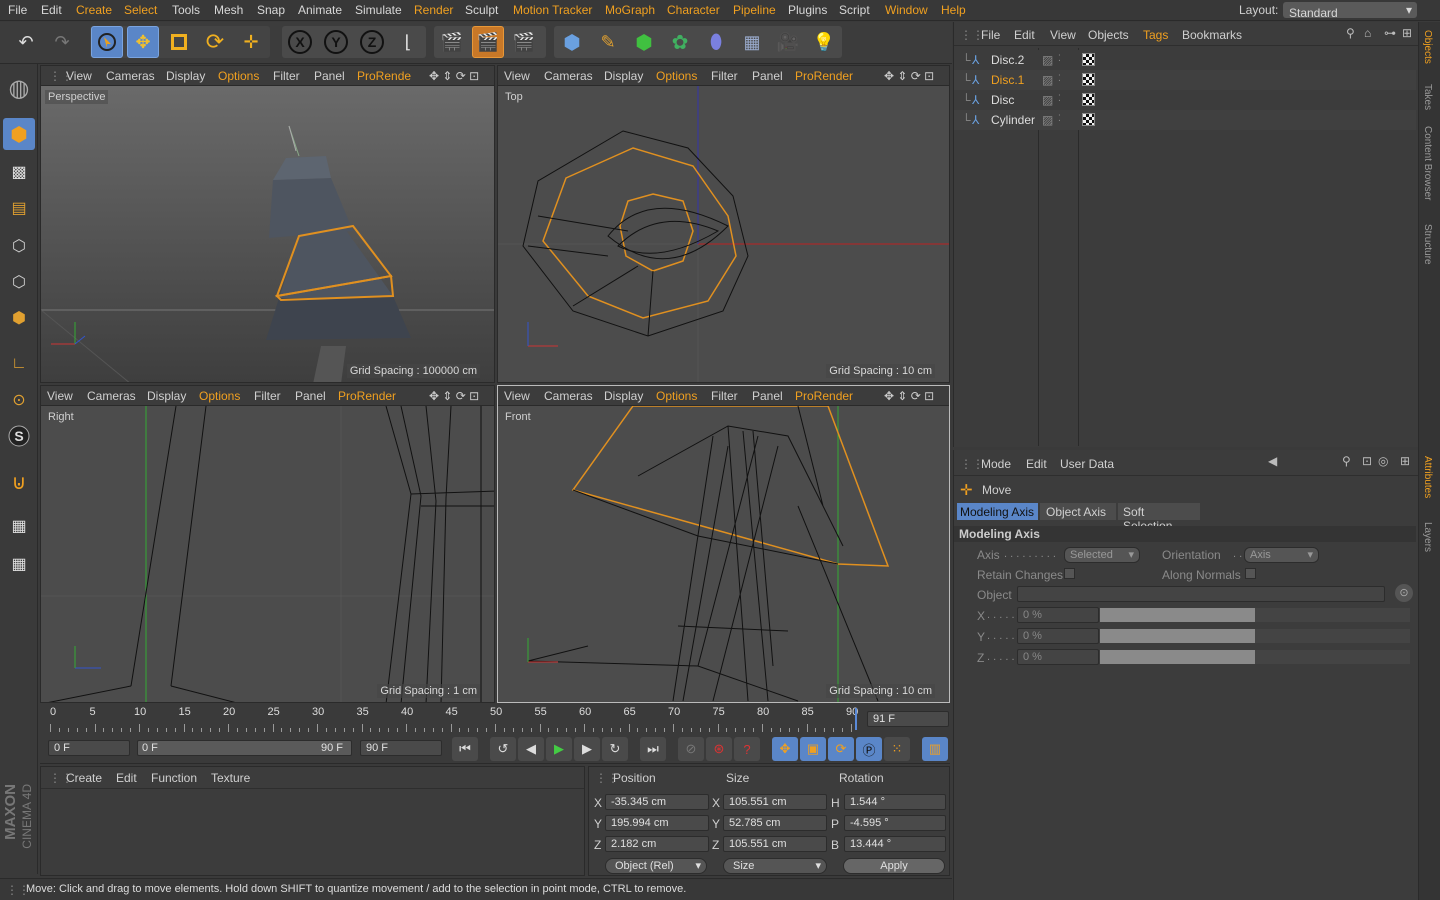  What do you see at coordinates (719, 749) in the screenshot?
I see `record-icon: ⊛` at bounding box center [719, 749].